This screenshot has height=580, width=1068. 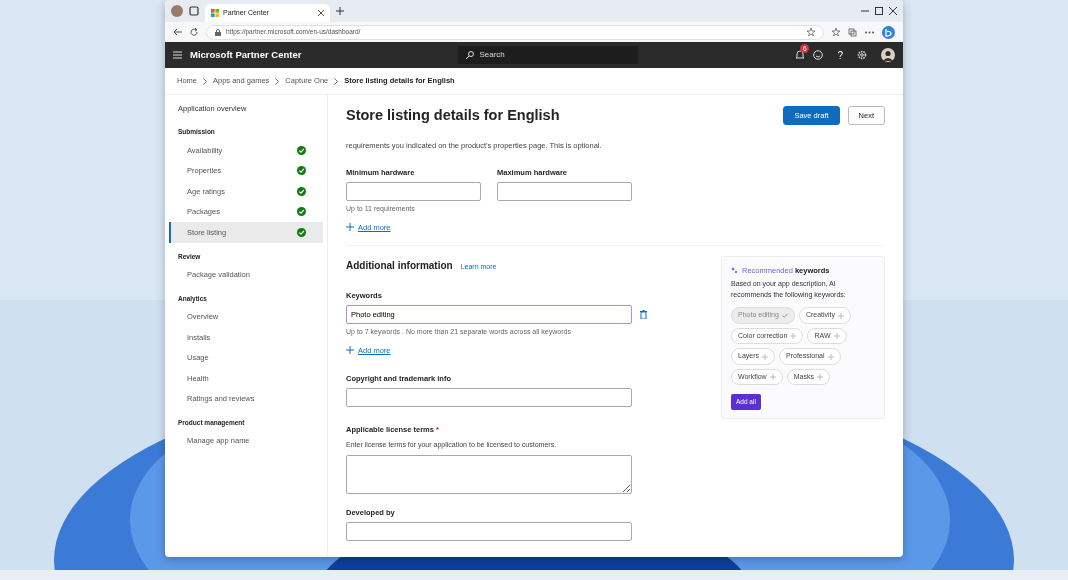 What do you see at coordinates (215, 13) in the screenshot?
I see `logo-icon` at bounding box center [215, 13].